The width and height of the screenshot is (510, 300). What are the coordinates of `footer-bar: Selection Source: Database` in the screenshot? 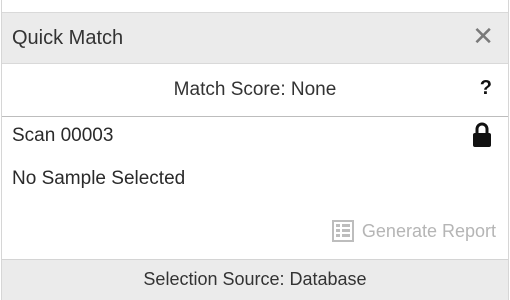 It's located at (255, 279).